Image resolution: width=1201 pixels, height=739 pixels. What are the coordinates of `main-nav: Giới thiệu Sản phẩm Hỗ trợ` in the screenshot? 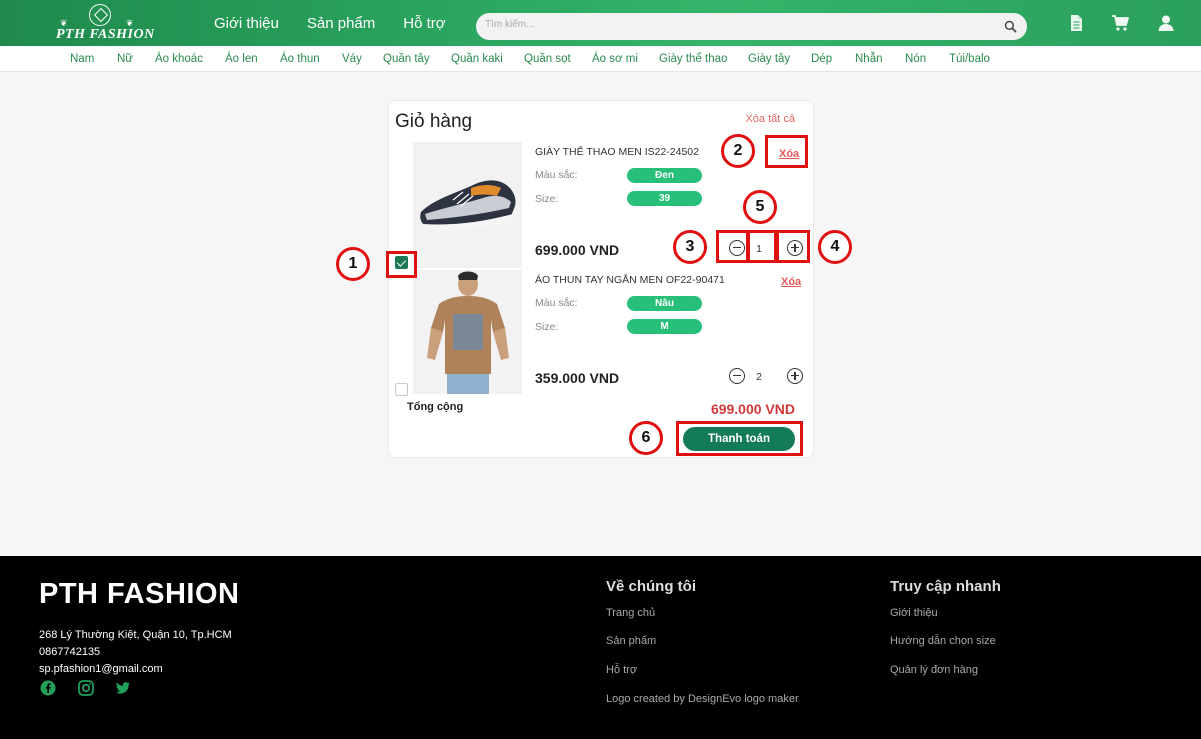 It's located at (330, 23).